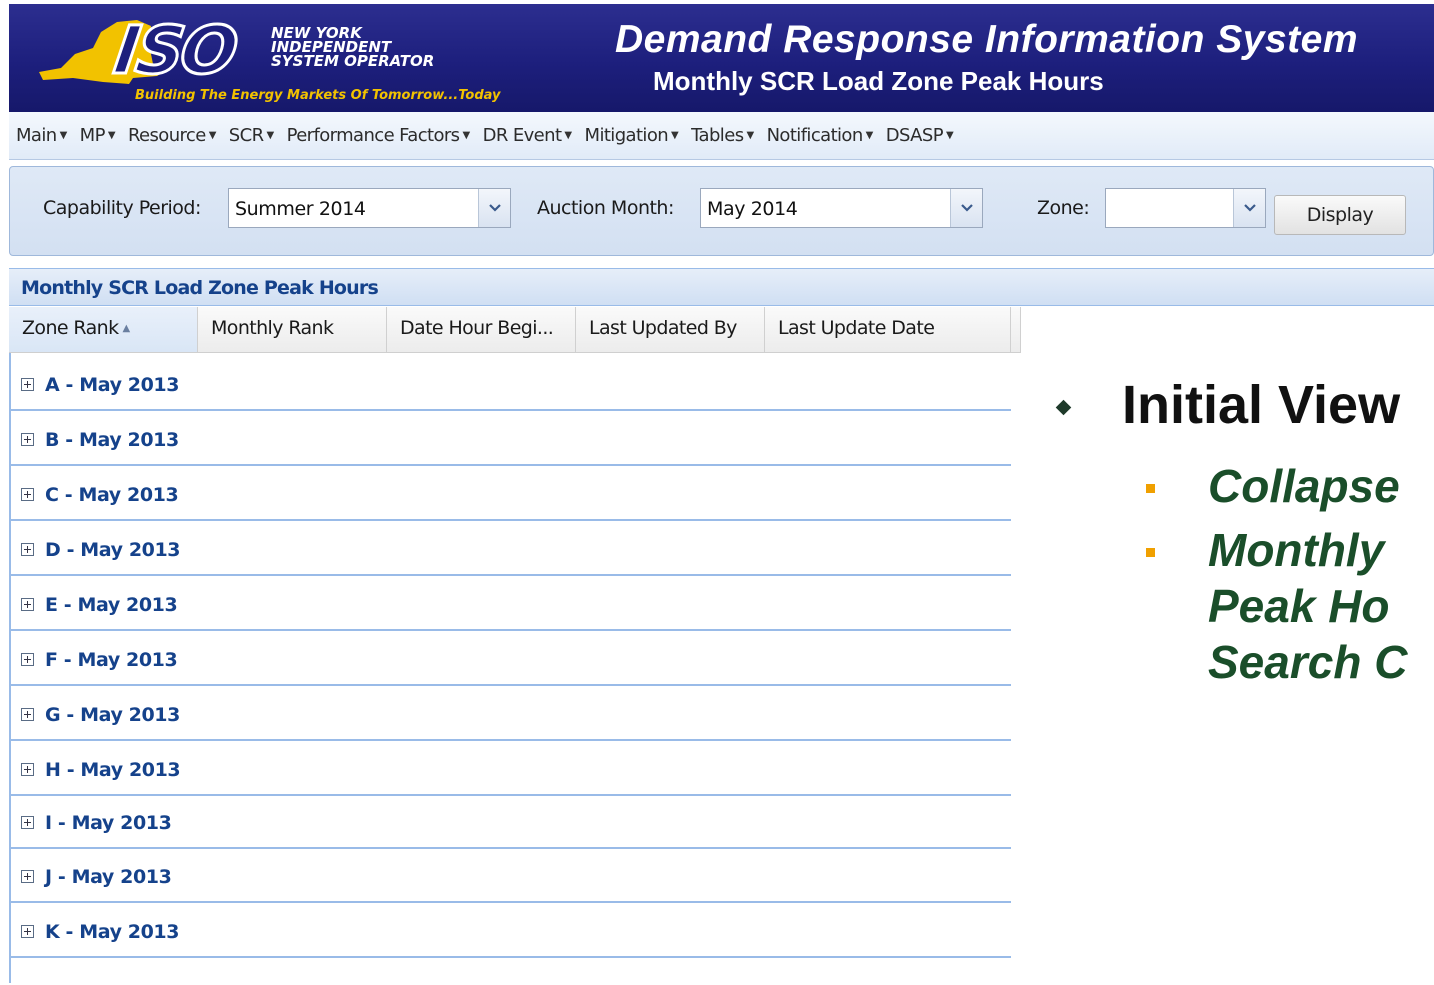 Image resolution: width=1434 pixels, height=985 pixels. What do you see at coordinates (379, 135) in the screenshot?
I see `menu-performance-factors: Performance Factors ▼` at bounding box center [379, 135].